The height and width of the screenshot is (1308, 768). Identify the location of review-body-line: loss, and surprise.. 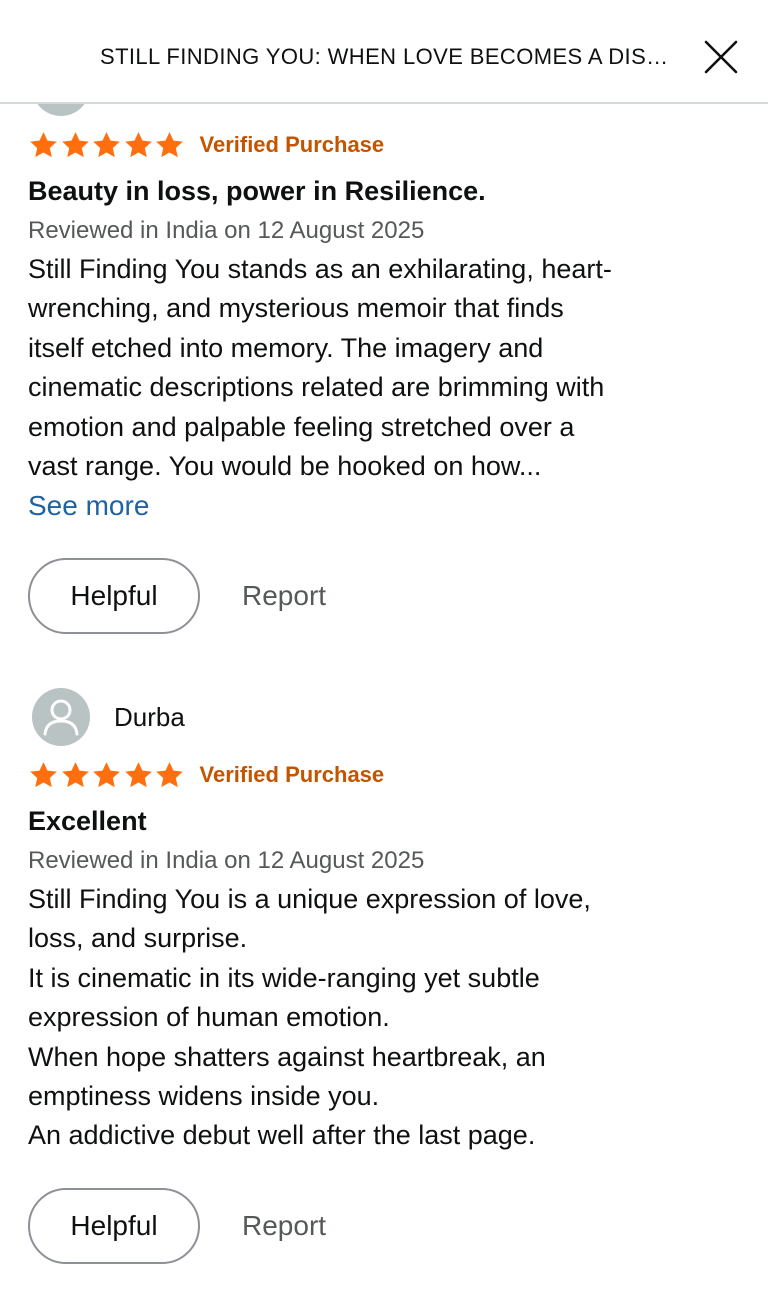
(138, 938).